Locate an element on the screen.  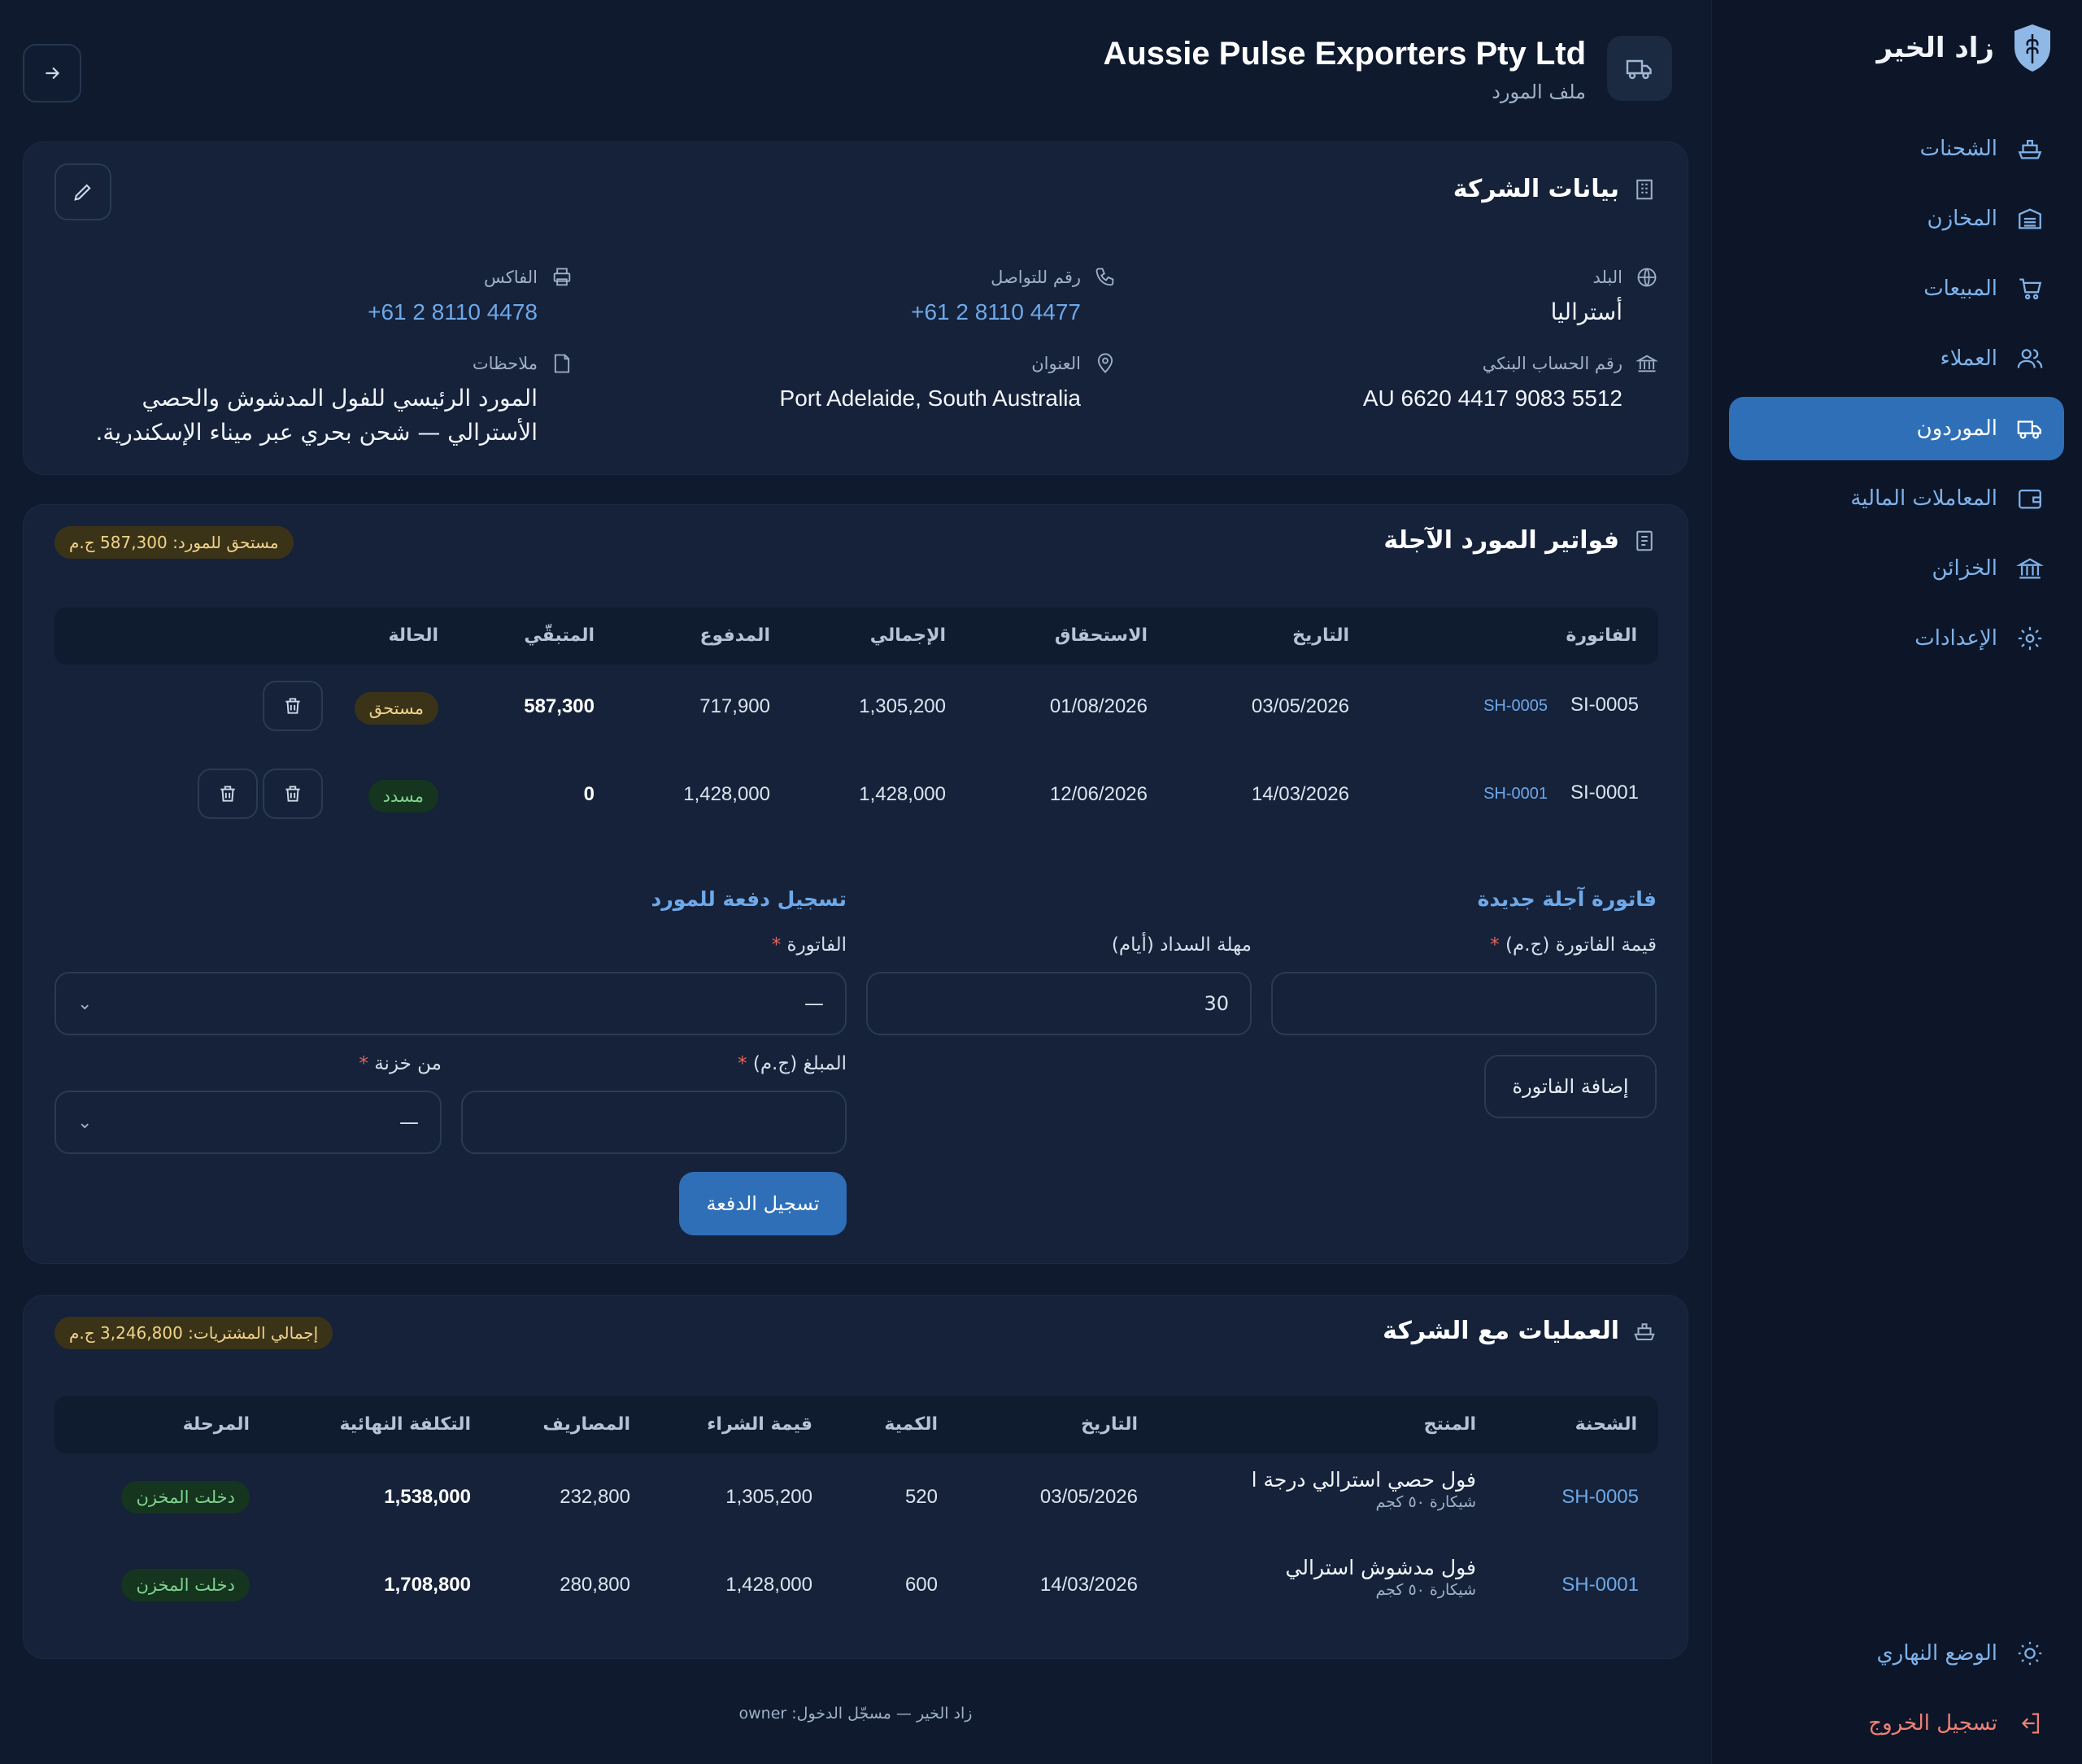
cart-icon is located at coordinates (2030, 288).